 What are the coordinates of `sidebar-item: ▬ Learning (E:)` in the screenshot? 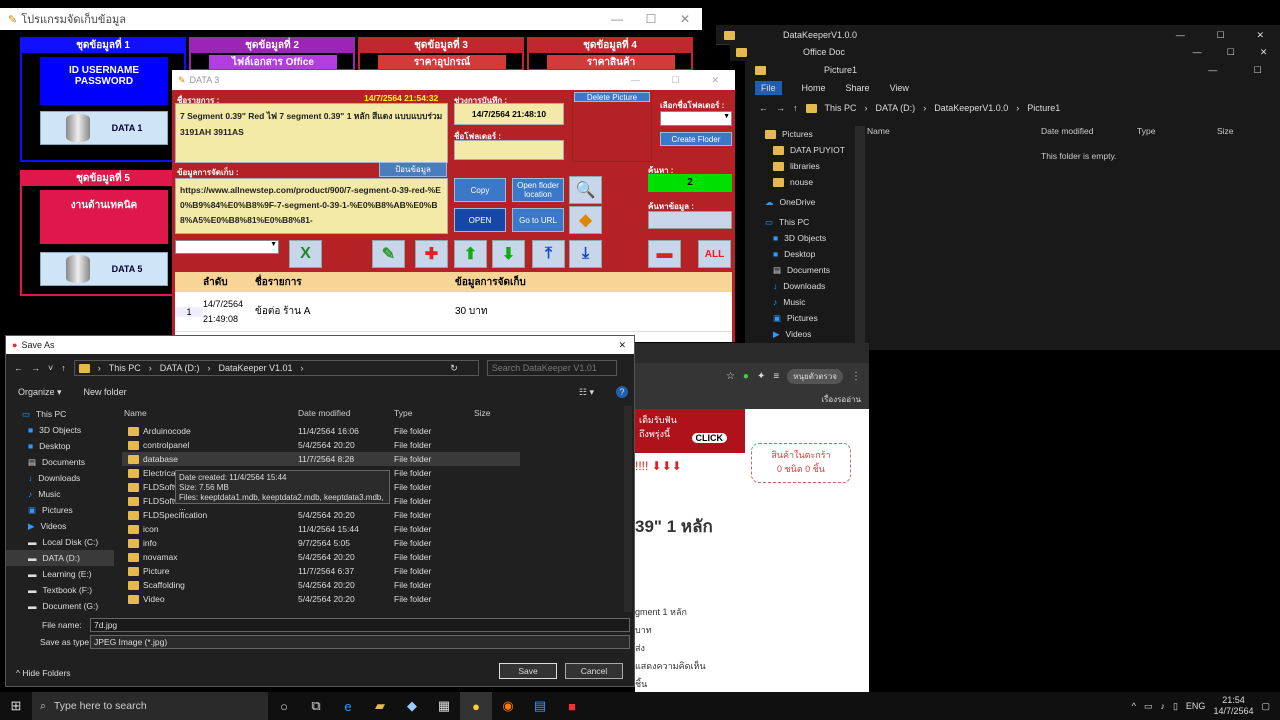 It's located at (60, 574).